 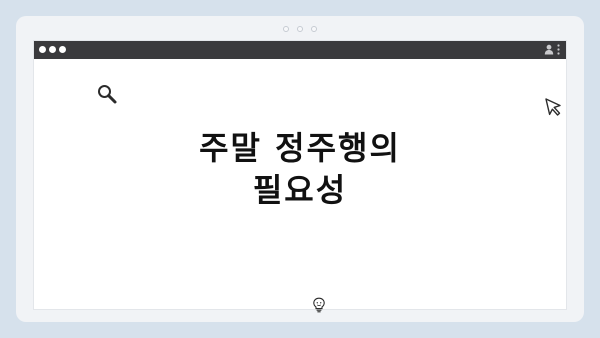 What do you see at coordinates (300, 148) in the screenshot?
I see `headline-line-1: 주말 정주행의` at bounding box center [300, 148].